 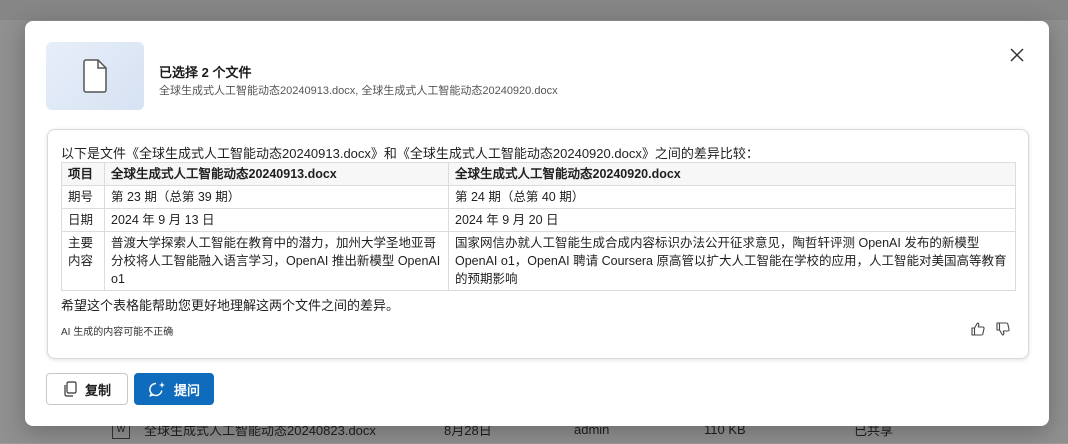 I want to click on ask-button: 提问, so click(x=174, y=389).